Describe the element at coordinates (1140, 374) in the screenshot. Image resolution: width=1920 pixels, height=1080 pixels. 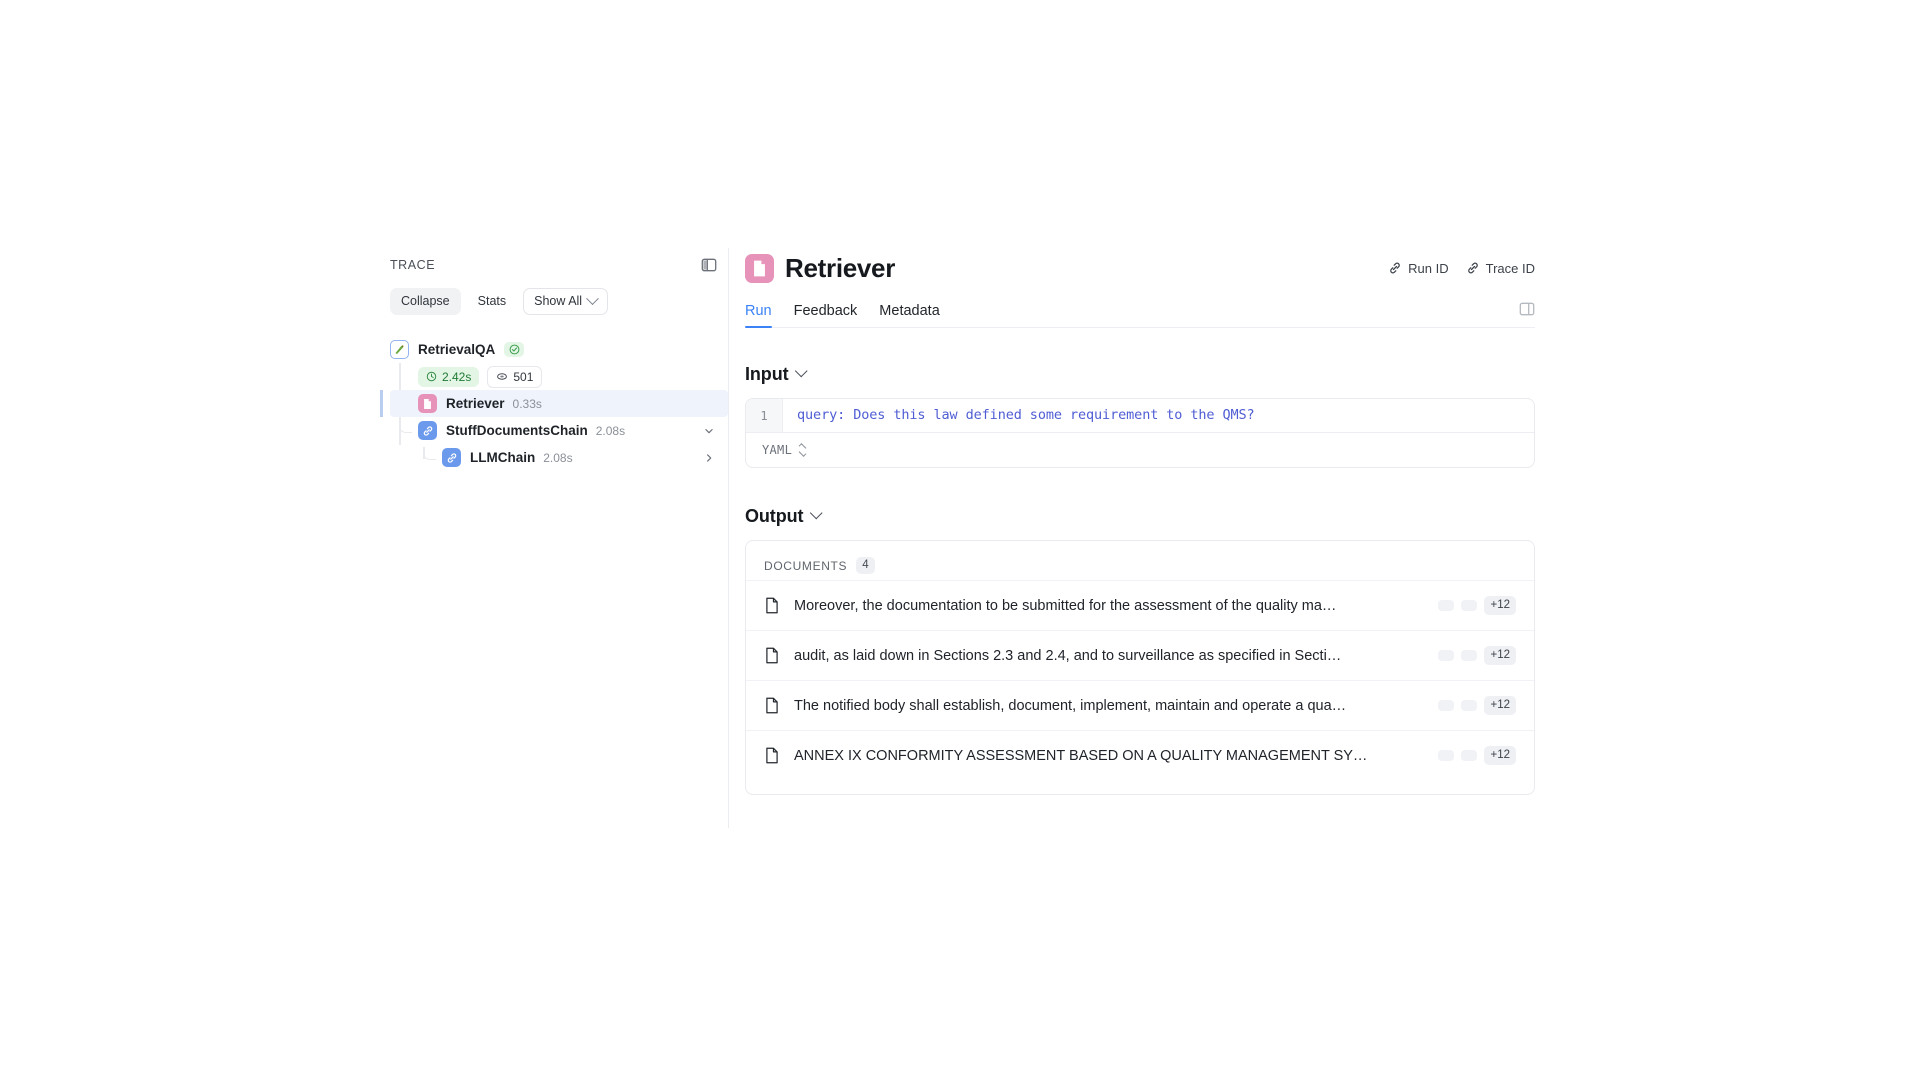
I see `input-section-header: Input` at that location.